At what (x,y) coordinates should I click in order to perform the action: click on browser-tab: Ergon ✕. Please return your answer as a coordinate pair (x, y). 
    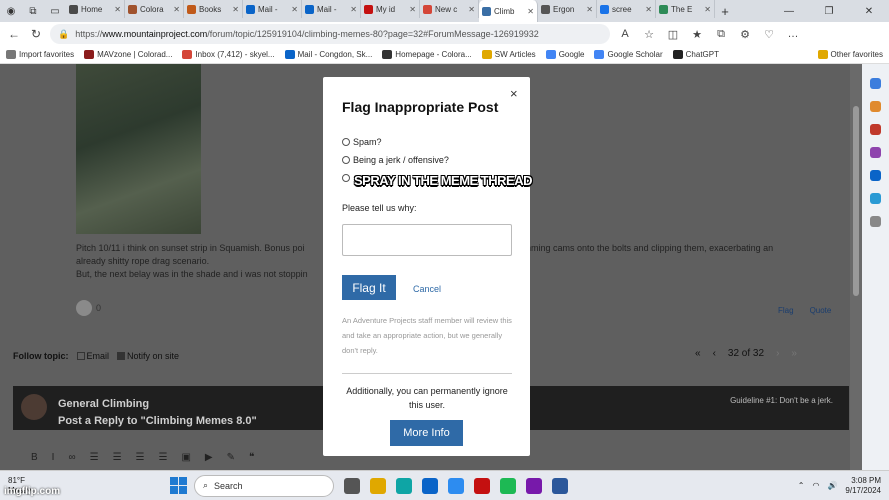
    Looking at the image, I should click on (567, 9).